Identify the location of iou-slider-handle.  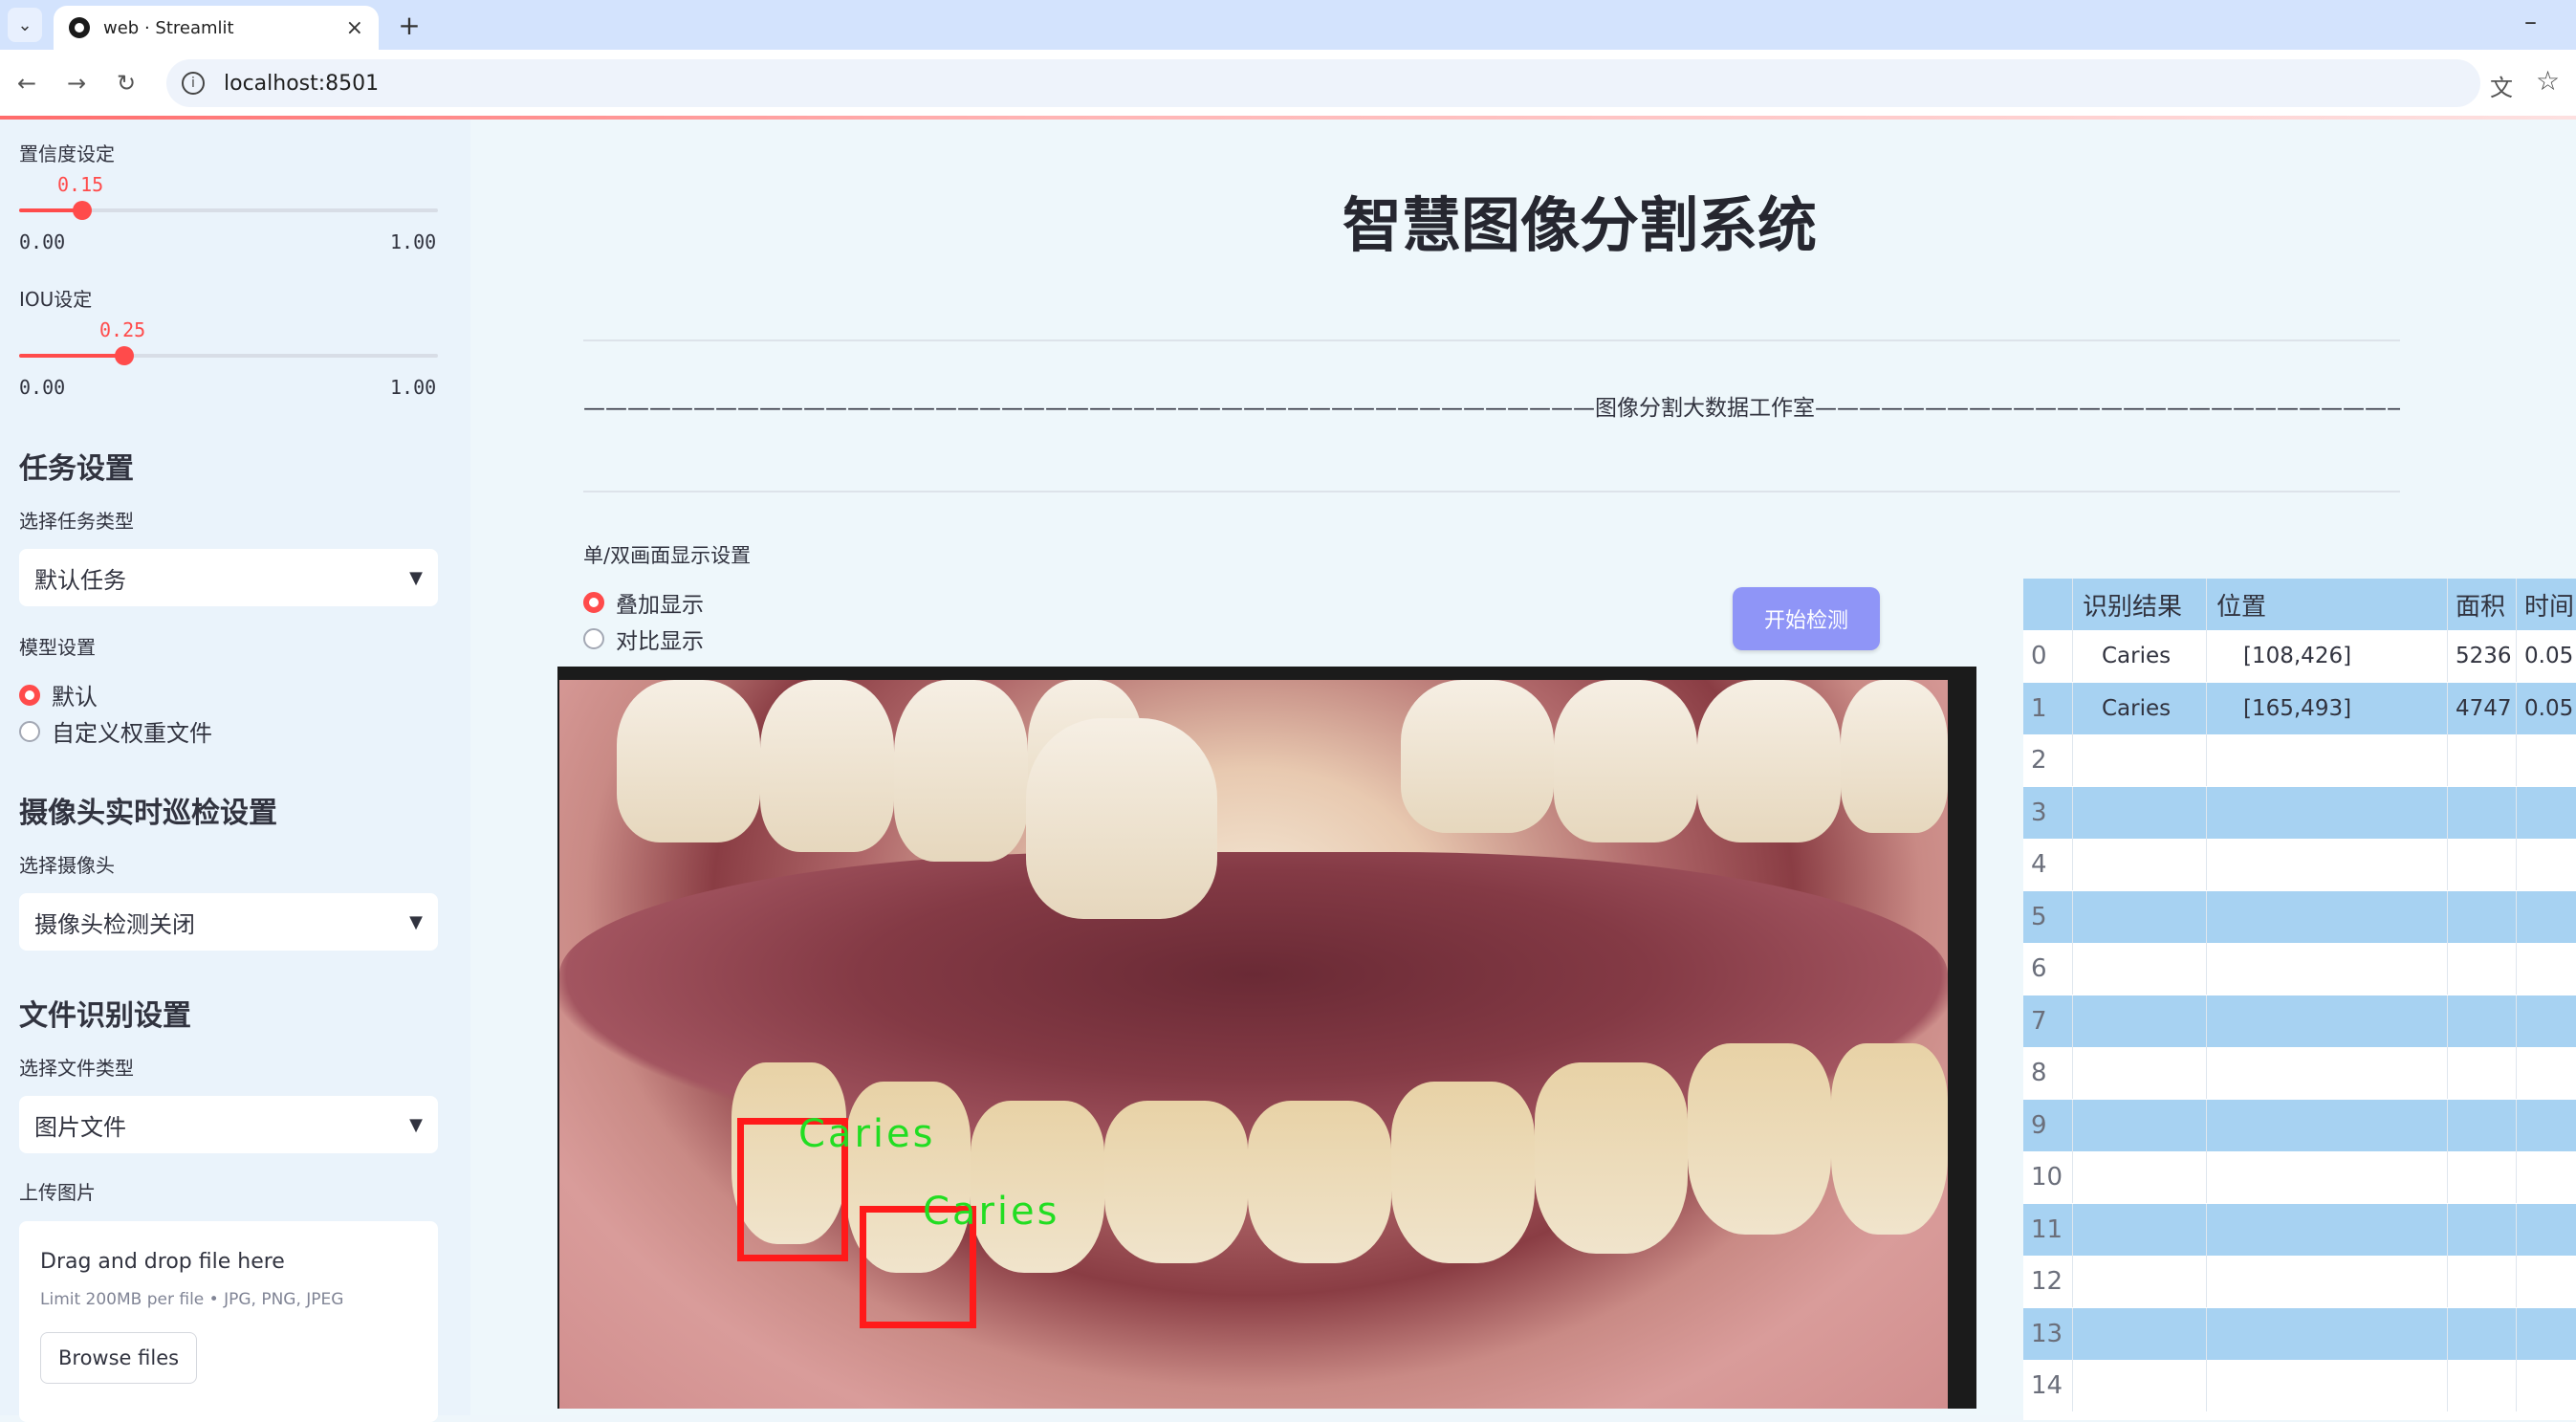
(124, 355).